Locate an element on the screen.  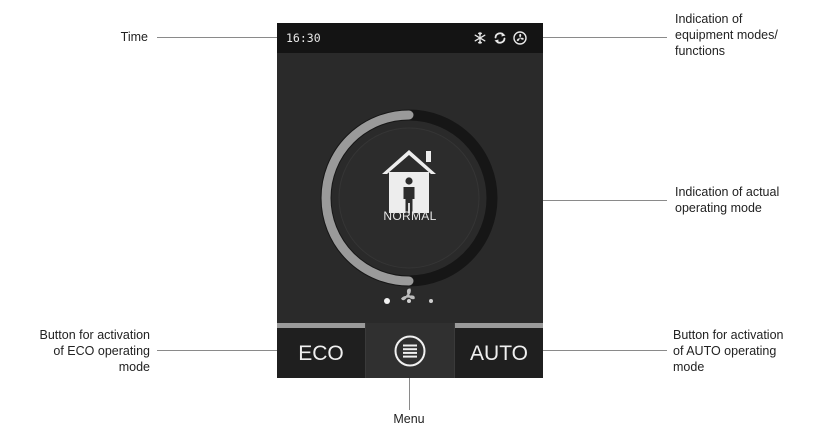
callout-modes-line3: functions is located at coordinates (700, 51).